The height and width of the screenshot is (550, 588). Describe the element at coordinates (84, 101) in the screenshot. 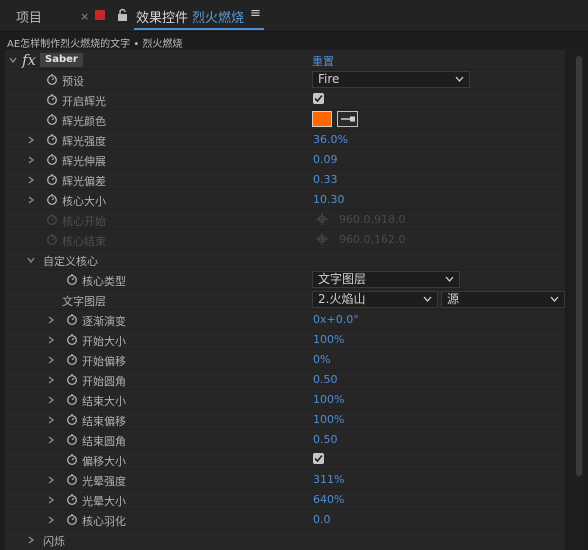

I see `enable-glow-label: 开启辉光` at that location.